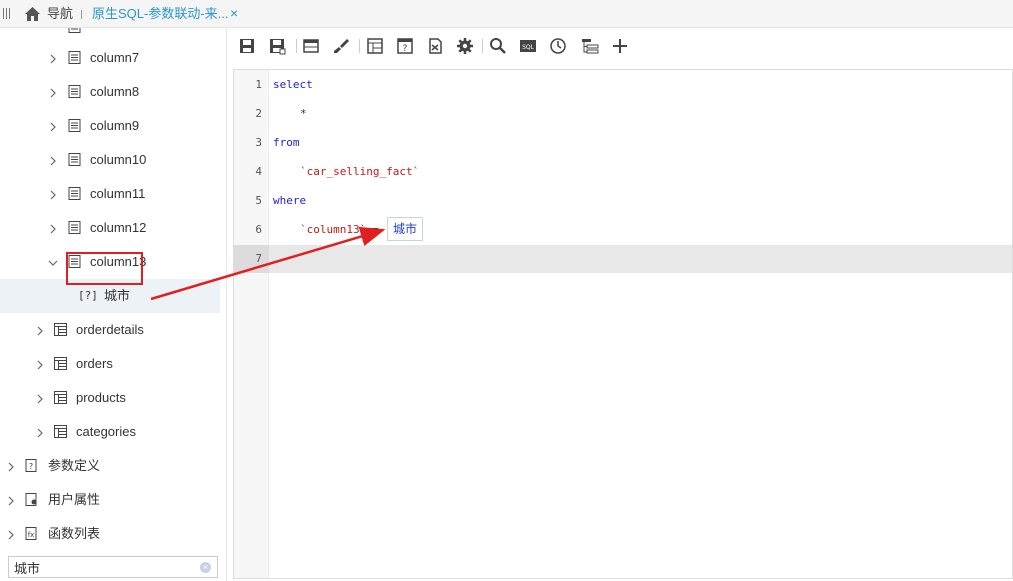 This screenshot has width=1013, height=581. Describe the element at coordinates (94, 363) in the screenshot. I see `tree-item-label: orders` at that location.